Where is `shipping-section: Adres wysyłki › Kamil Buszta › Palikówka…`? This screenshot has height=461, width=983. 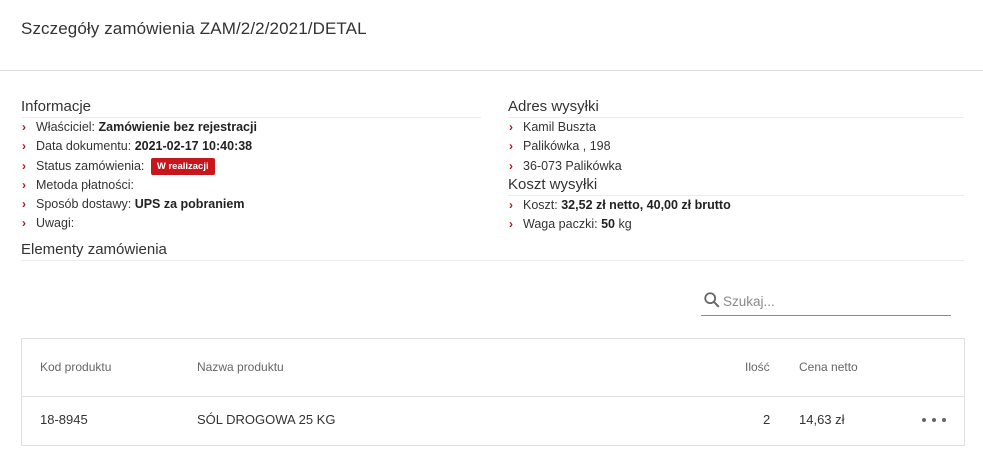
shipping-section: Adres wysyłki › Kamil Buszta › Palikówka… is located at coordinates (736, 166).